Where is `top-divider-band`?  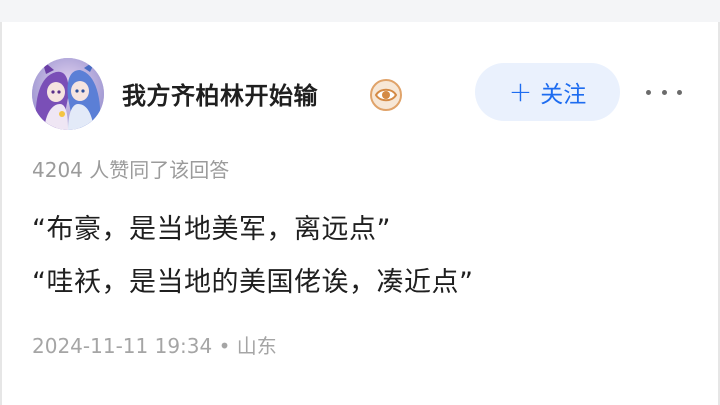 top-divider-band is located at coordinates (360, 11).